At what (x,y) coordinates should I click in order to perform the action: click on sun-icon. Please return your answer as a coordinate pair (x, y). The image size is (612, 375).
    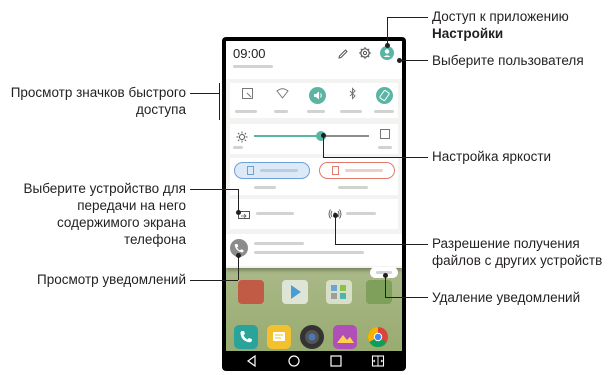
    Looking at the image, I should click on (242, 136).